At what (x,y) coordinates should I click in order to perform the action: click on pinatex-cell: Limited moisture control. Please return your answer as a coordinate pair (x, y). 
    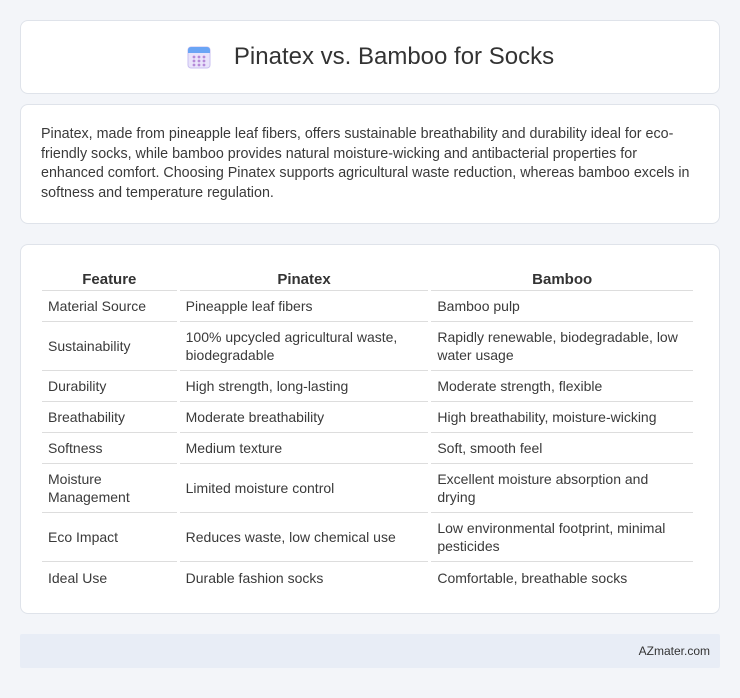
    Looking at the image, I should click on (304, 488).